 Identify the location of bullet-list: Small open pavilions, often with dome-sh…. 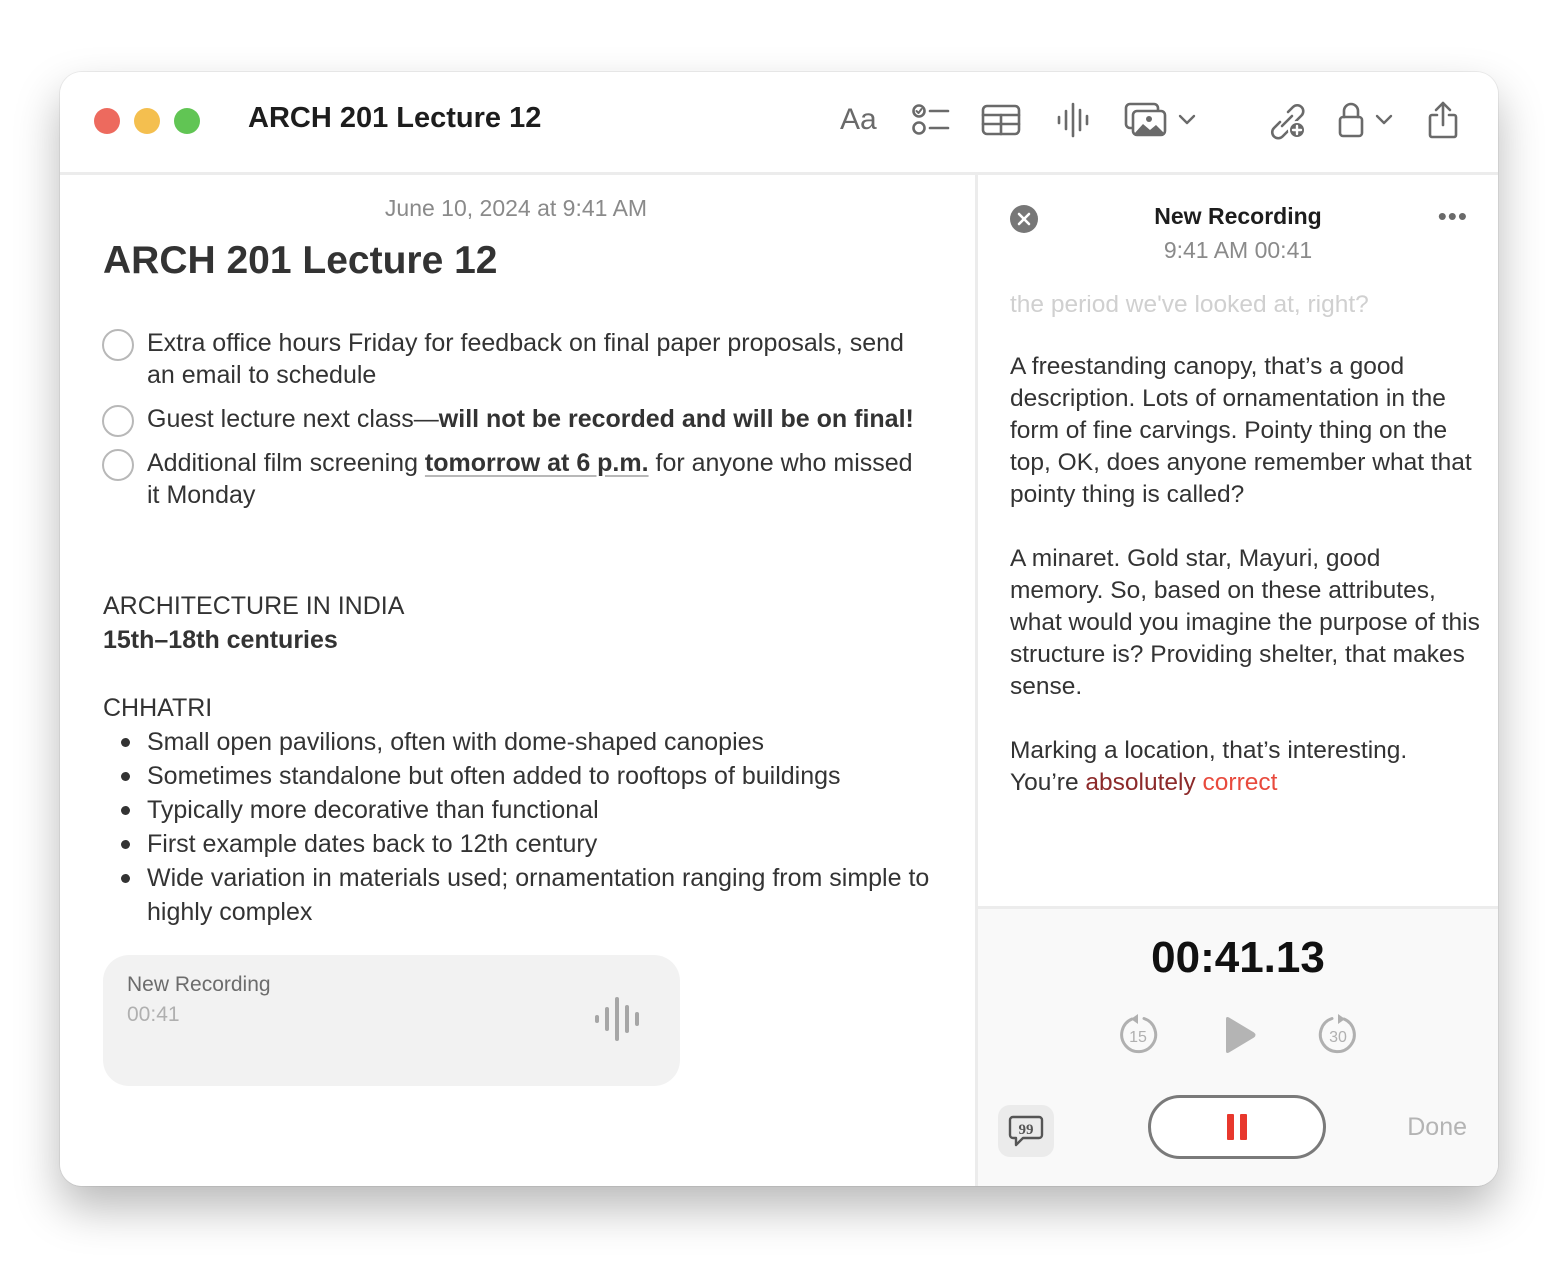
(523, 827).